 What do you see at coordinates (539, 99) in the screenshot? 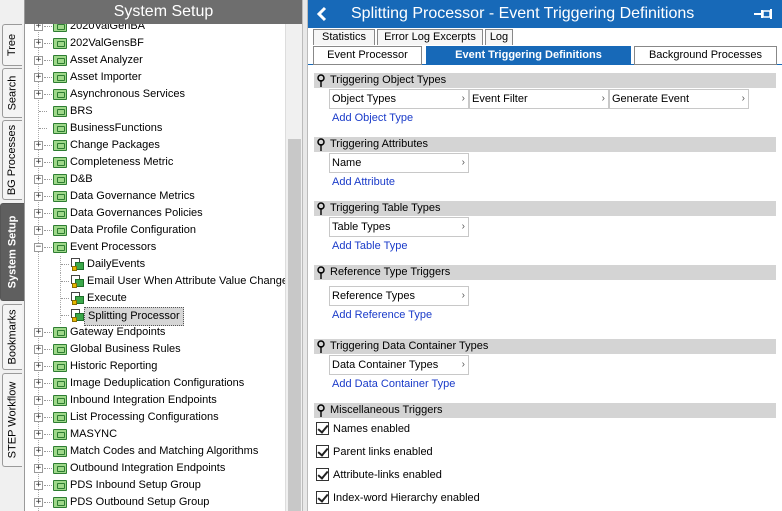
I see `column-event-filter: Event Filter ›` at bounding box center [539, 99].